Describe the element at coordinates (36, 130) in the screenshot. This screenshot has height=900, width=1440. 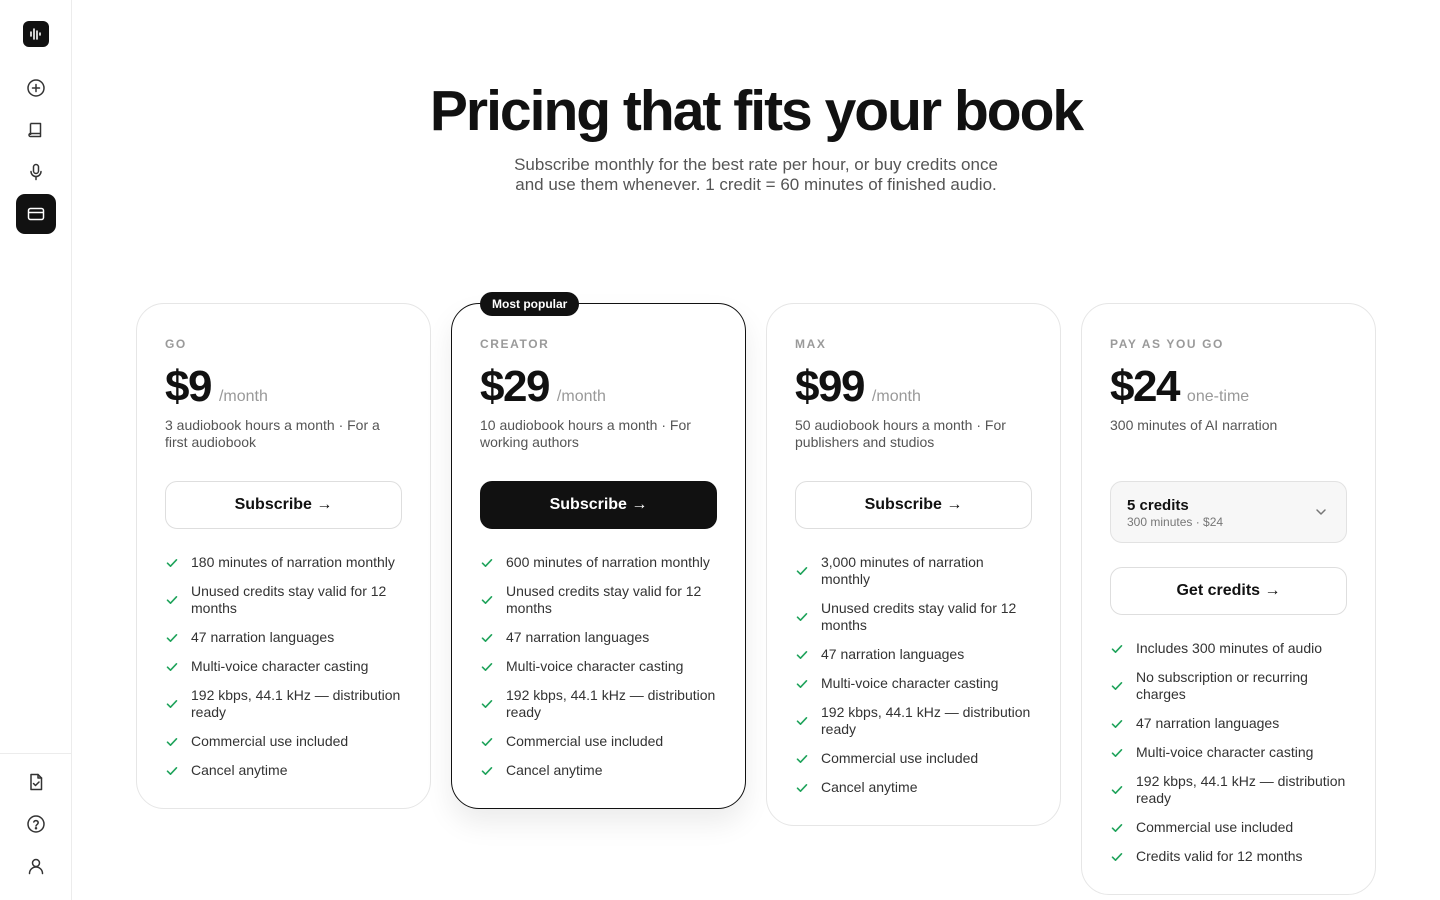
I see `book-icon` at that location.